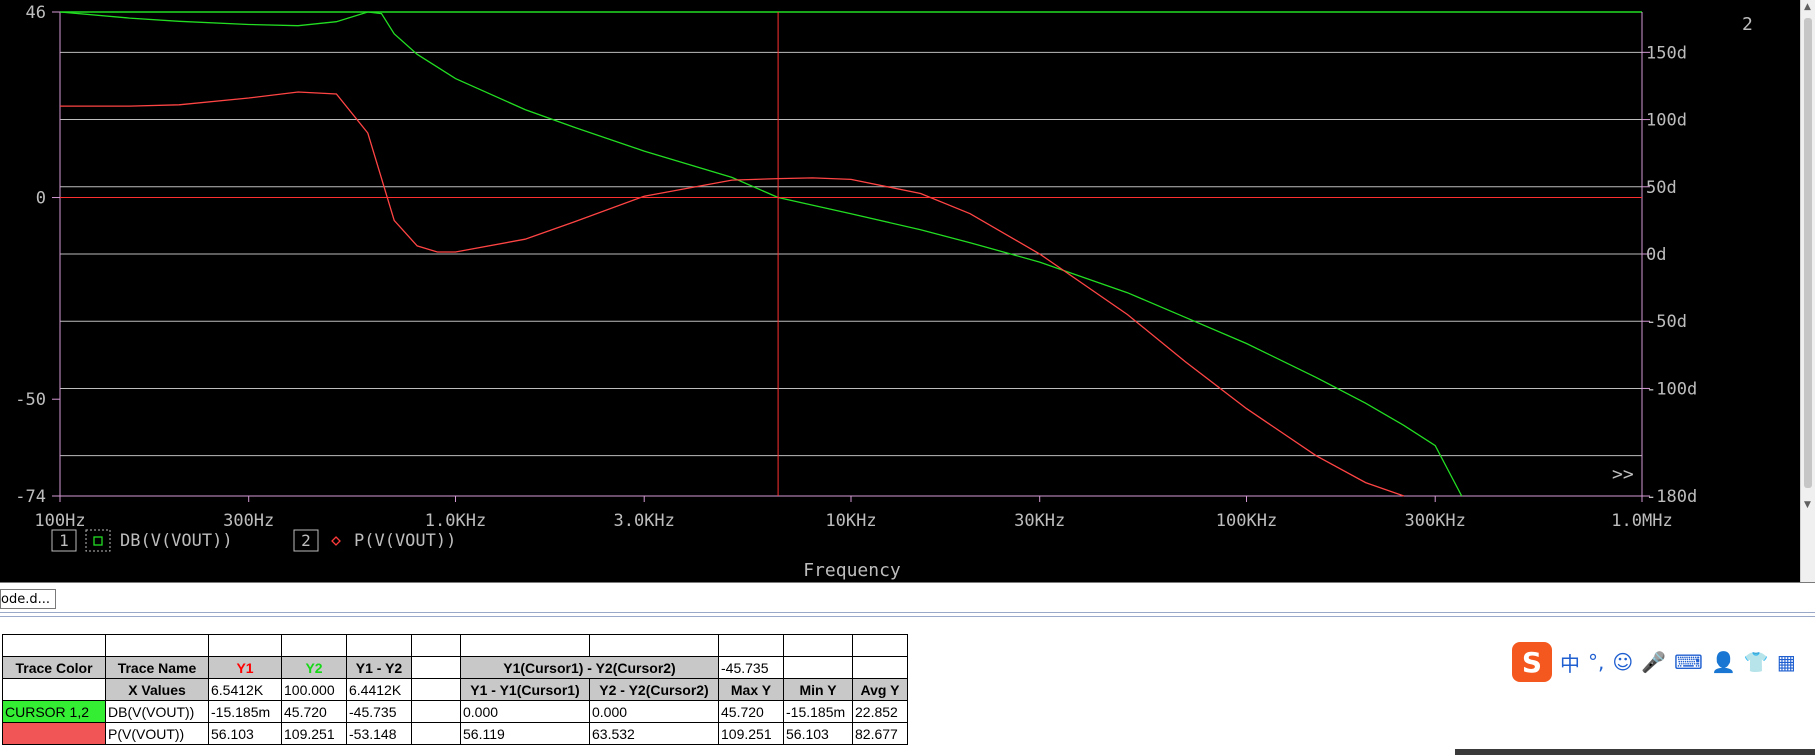  Describe the element at coordinates (245, 667) in the screenshot. I see `y1-header: Y1` at that location.